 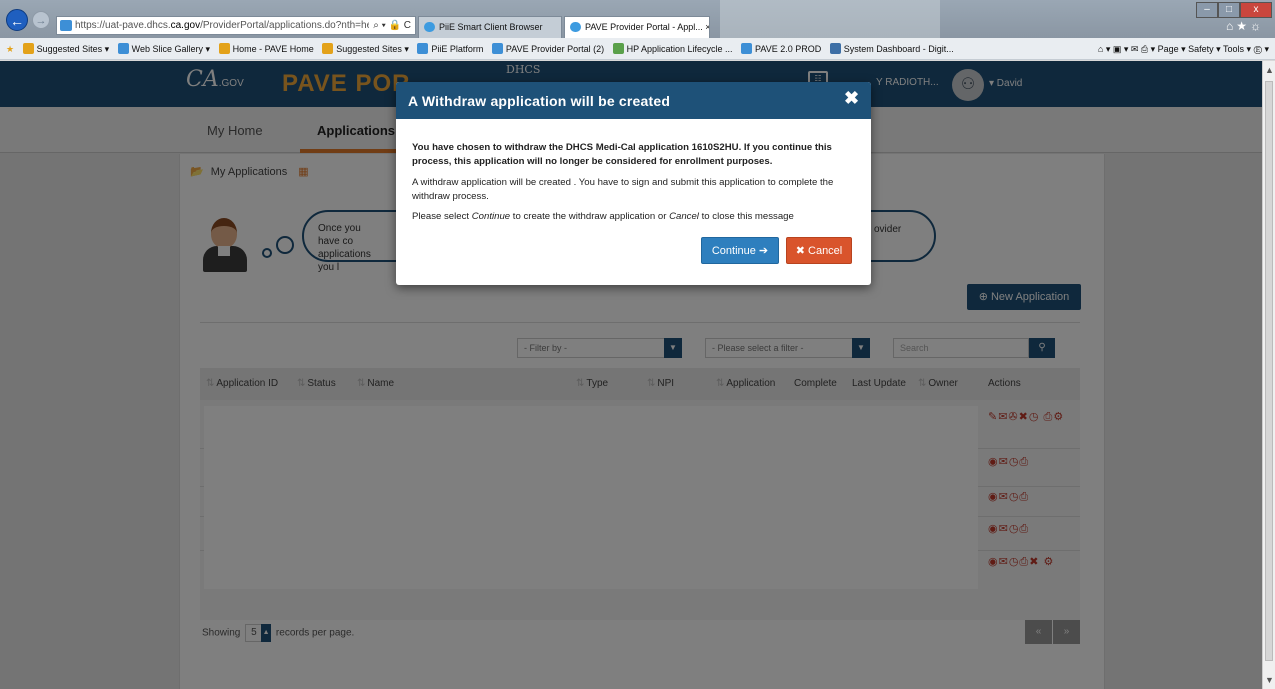 What do you see at coordinates (17, 20) in the screenshot?
I see `back-button: ←` at bounding box center [17, 20].